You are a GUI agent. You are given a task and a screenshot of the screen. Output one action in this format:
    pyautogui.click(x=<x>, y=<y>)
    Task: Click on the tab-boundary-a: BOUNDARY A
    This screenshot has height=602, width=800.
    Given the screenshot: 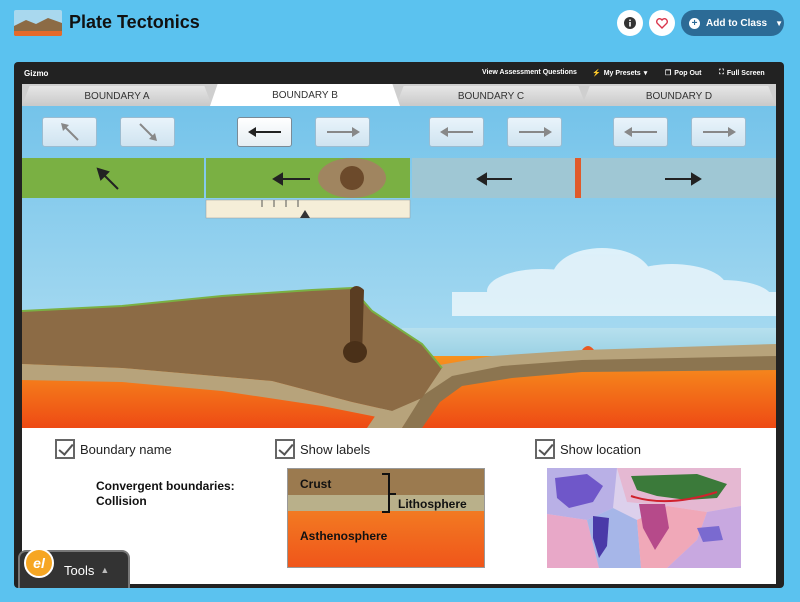 What is the action you would take?
    pyautogui.click(x=117, y=96)
    